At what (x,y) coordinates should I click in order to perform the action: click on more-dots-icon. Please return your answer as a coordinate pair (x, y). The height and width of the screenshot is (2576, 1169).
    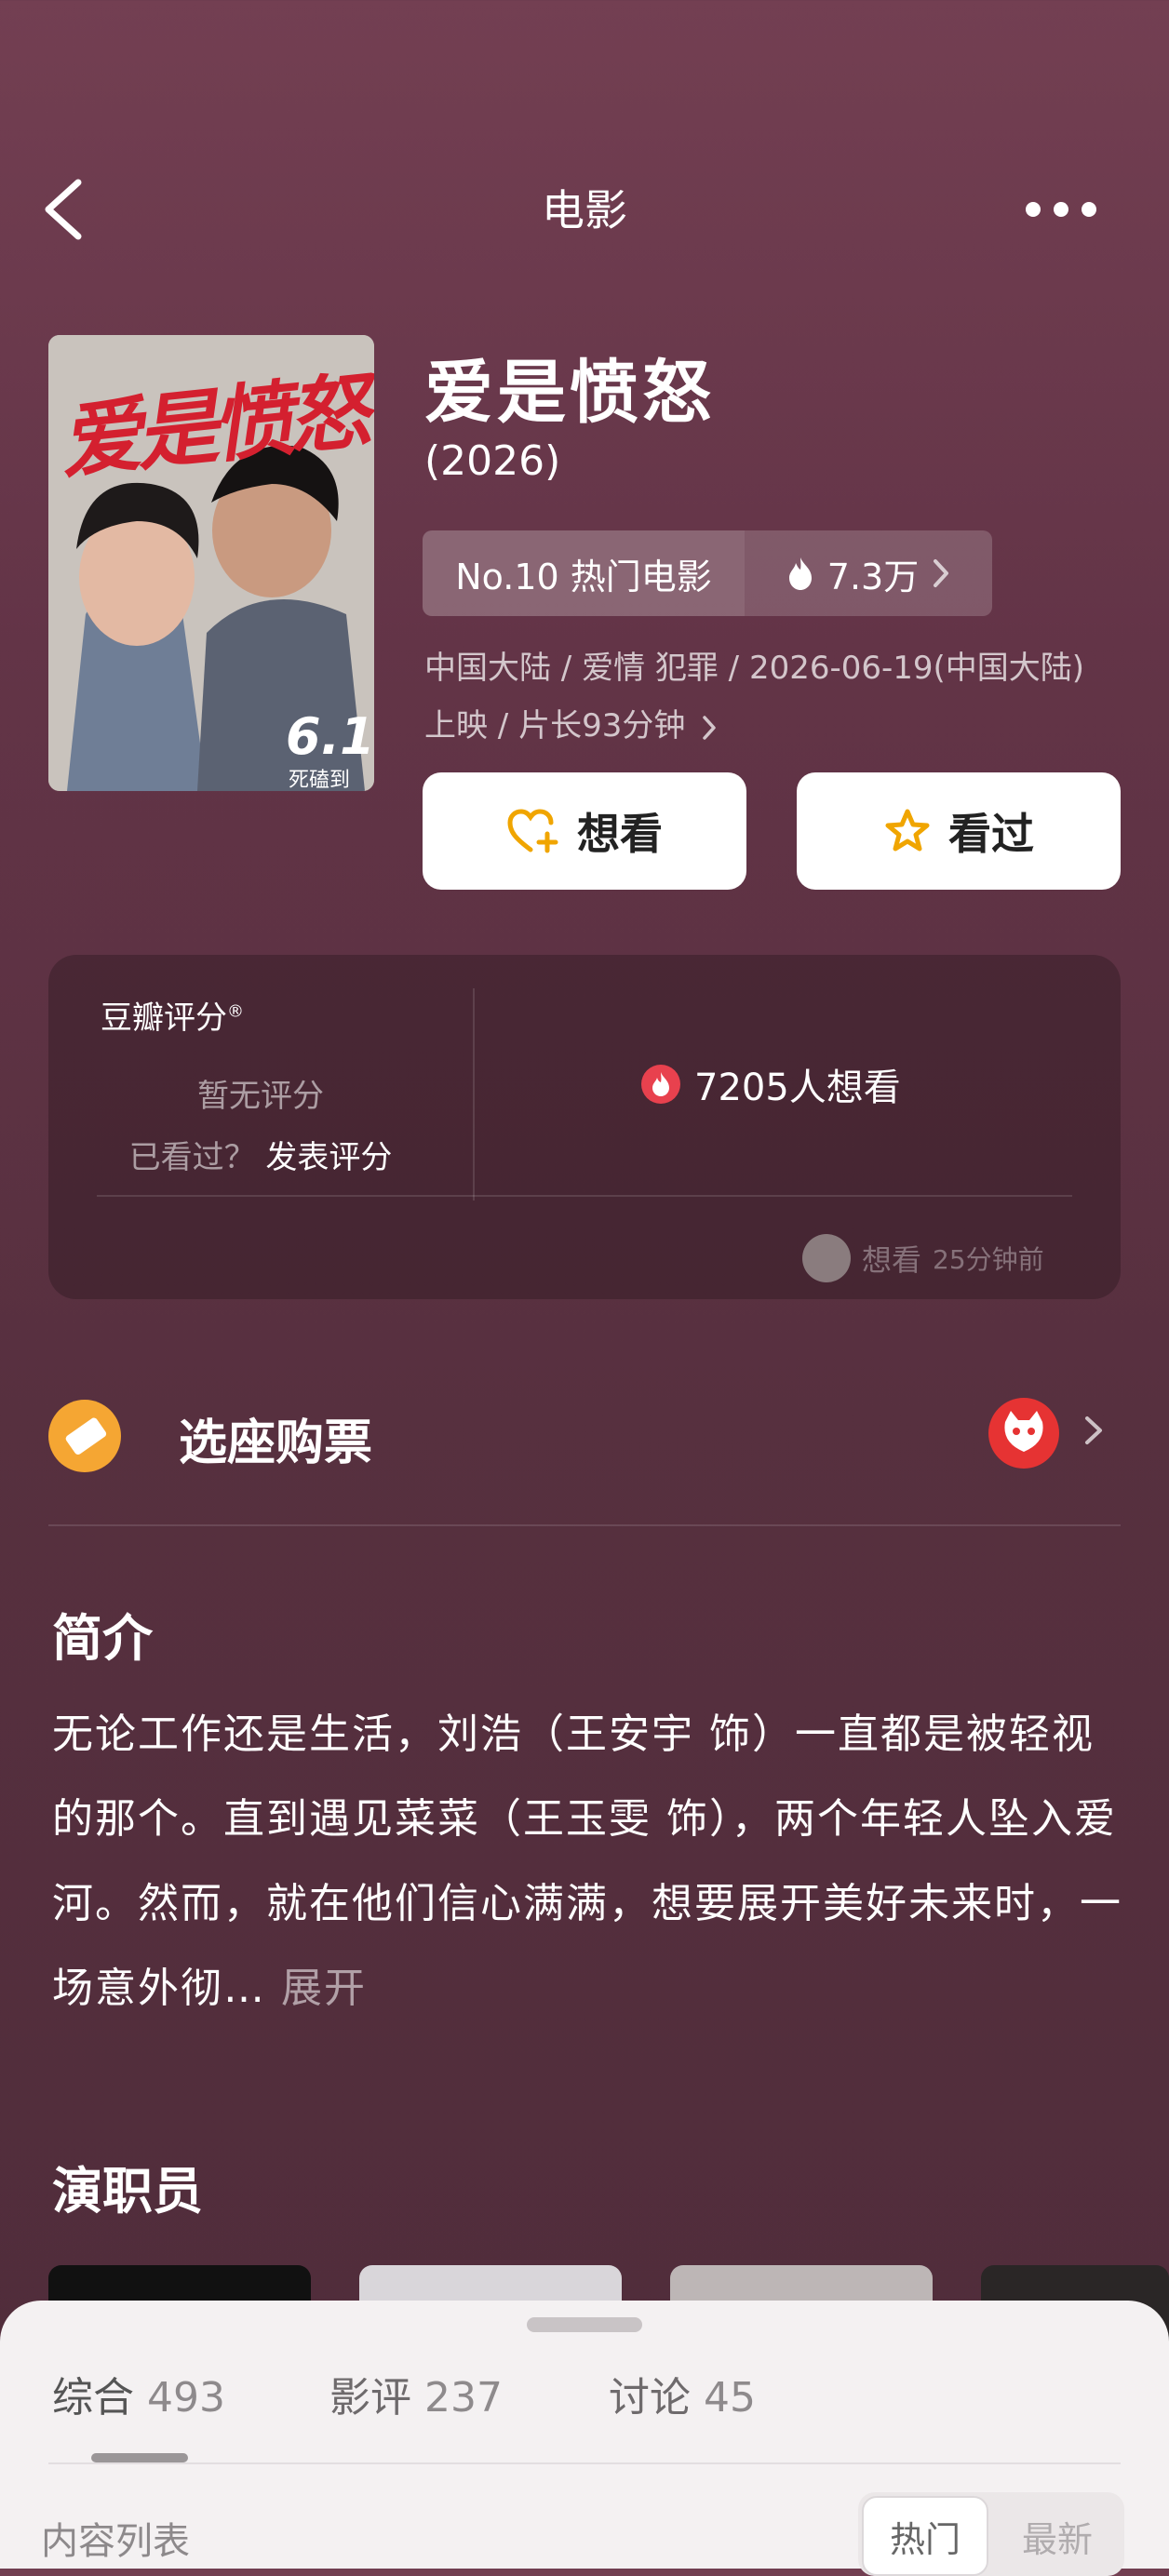
    Looking at the image, I should click on (1061, 209).